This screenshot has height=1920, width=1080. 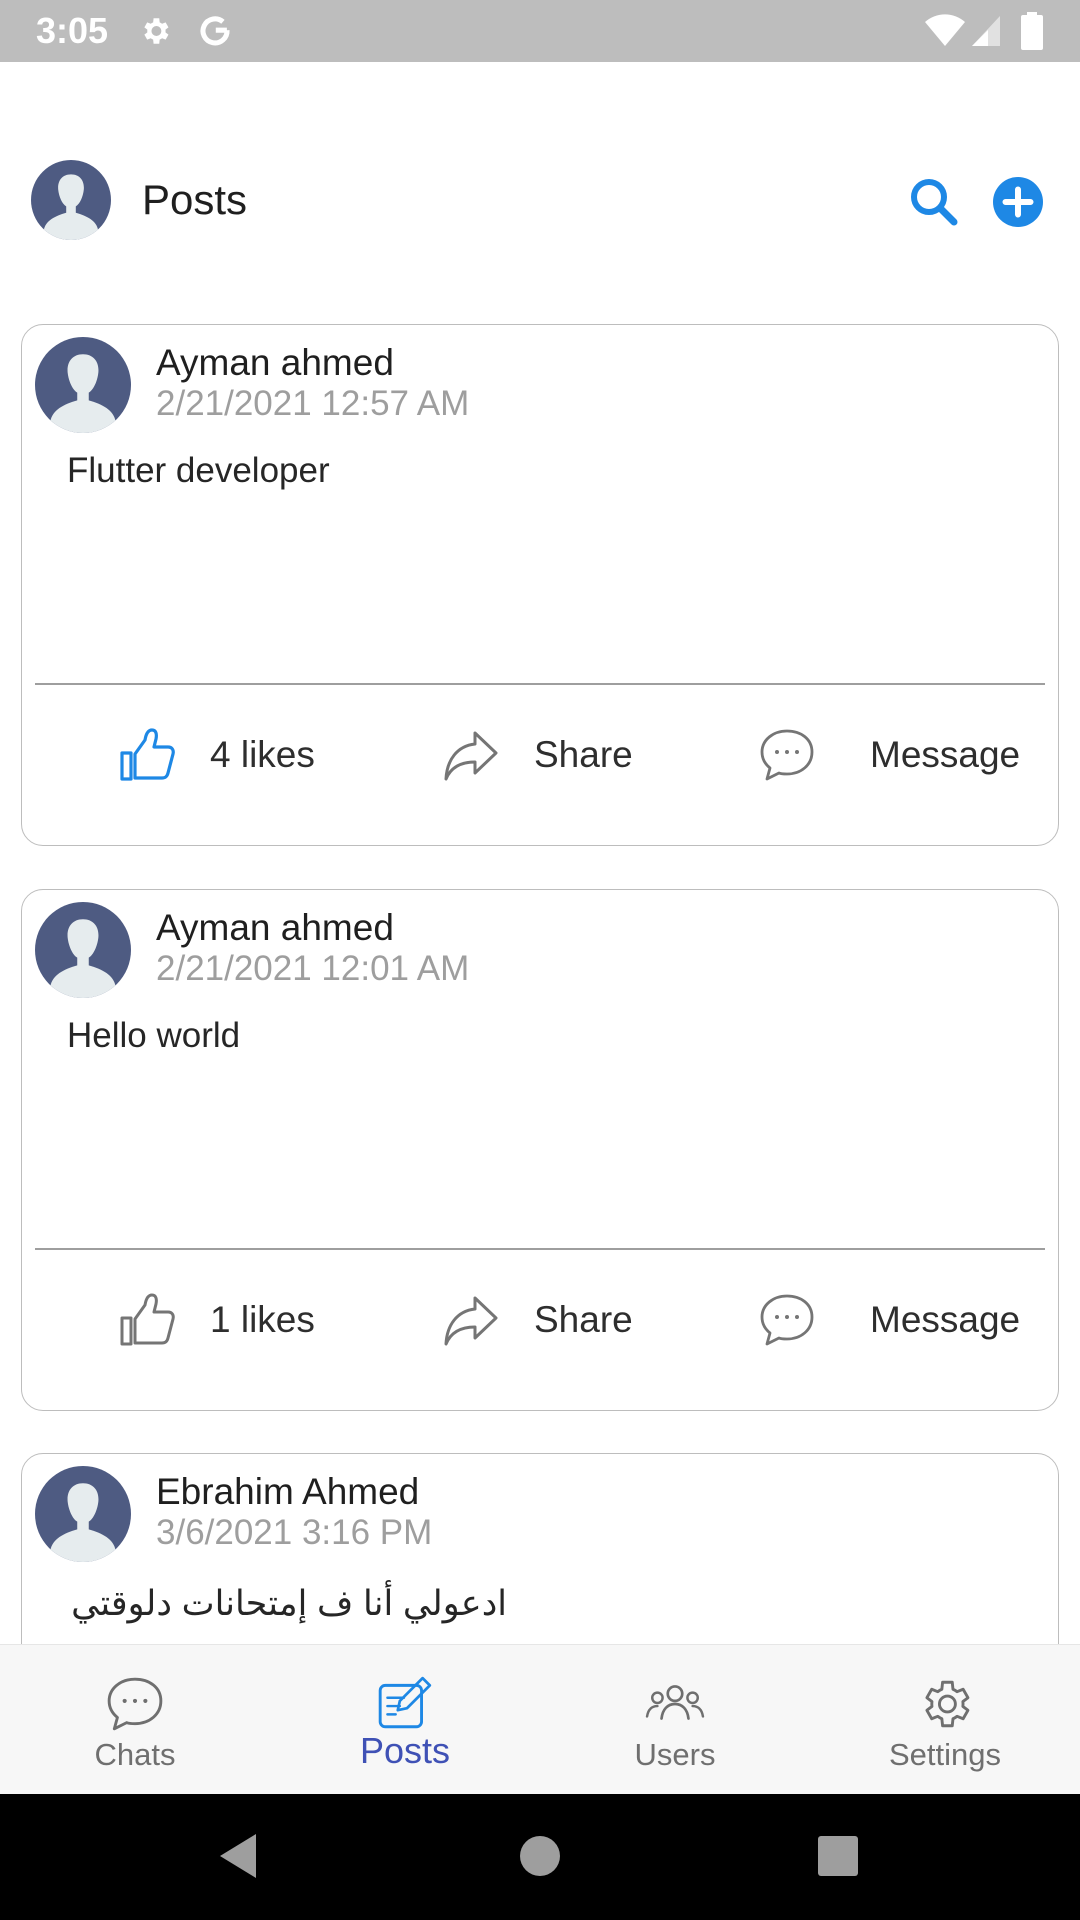 What do you see at coordinates (135, 1754) in the screenshot?
I see `nav-label: Chats` at bounding box center [135, 1754].